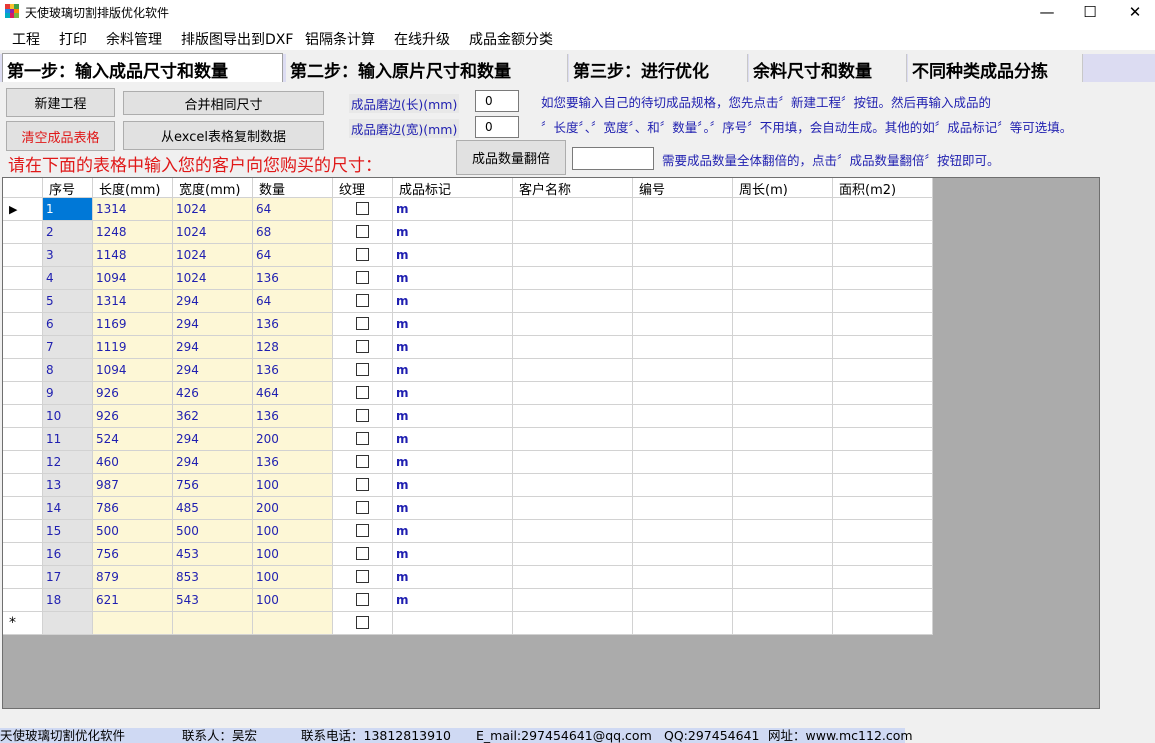  I want to click on cell-length: 1148, so click(133, 255).